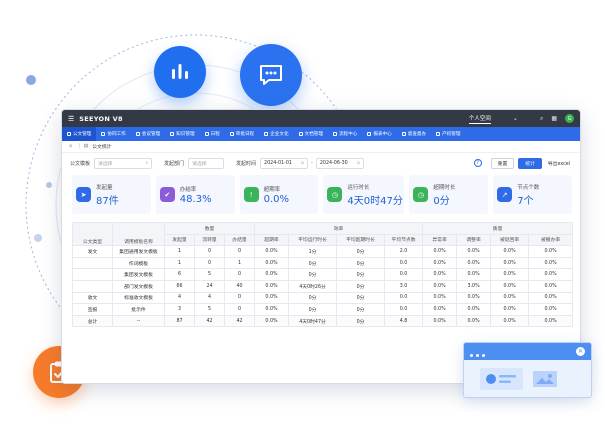  I want to click on nav-item: 督查督办, so click(414, 134).